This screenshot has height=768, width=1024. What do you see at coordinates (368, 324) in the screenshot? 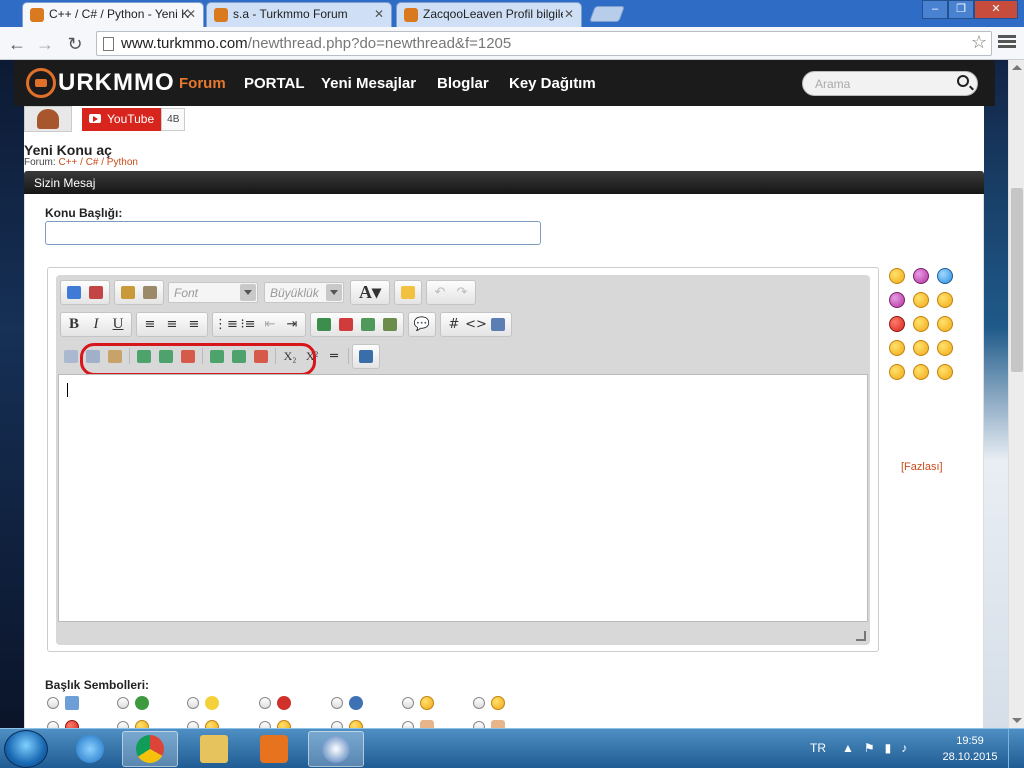
I see `insert-image-icon` at bounding box center [368, 324].